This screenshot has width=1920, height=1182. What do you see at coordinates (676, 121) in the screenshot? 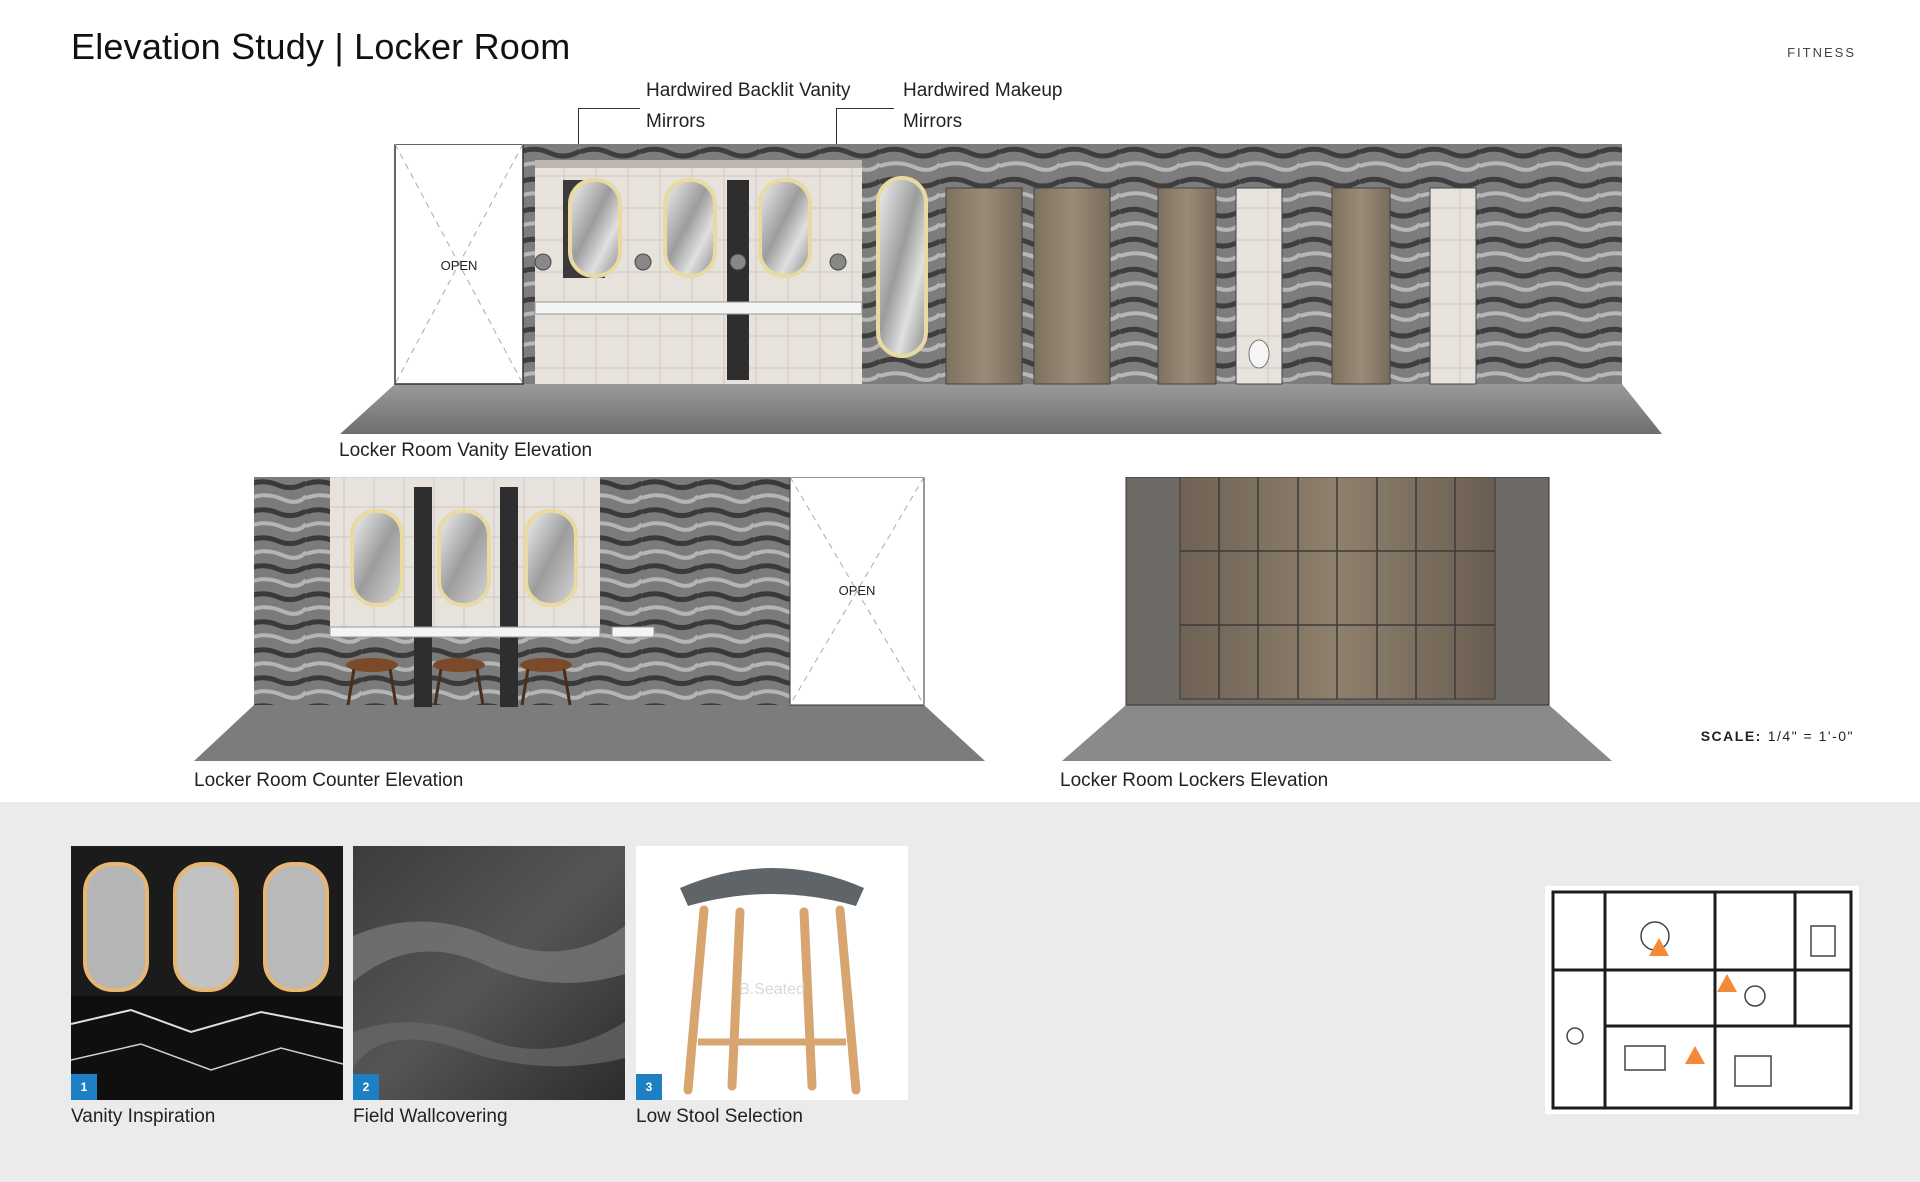
I see `callout-vanity-line-2: Mirrors` at bounding box center [676, 121].